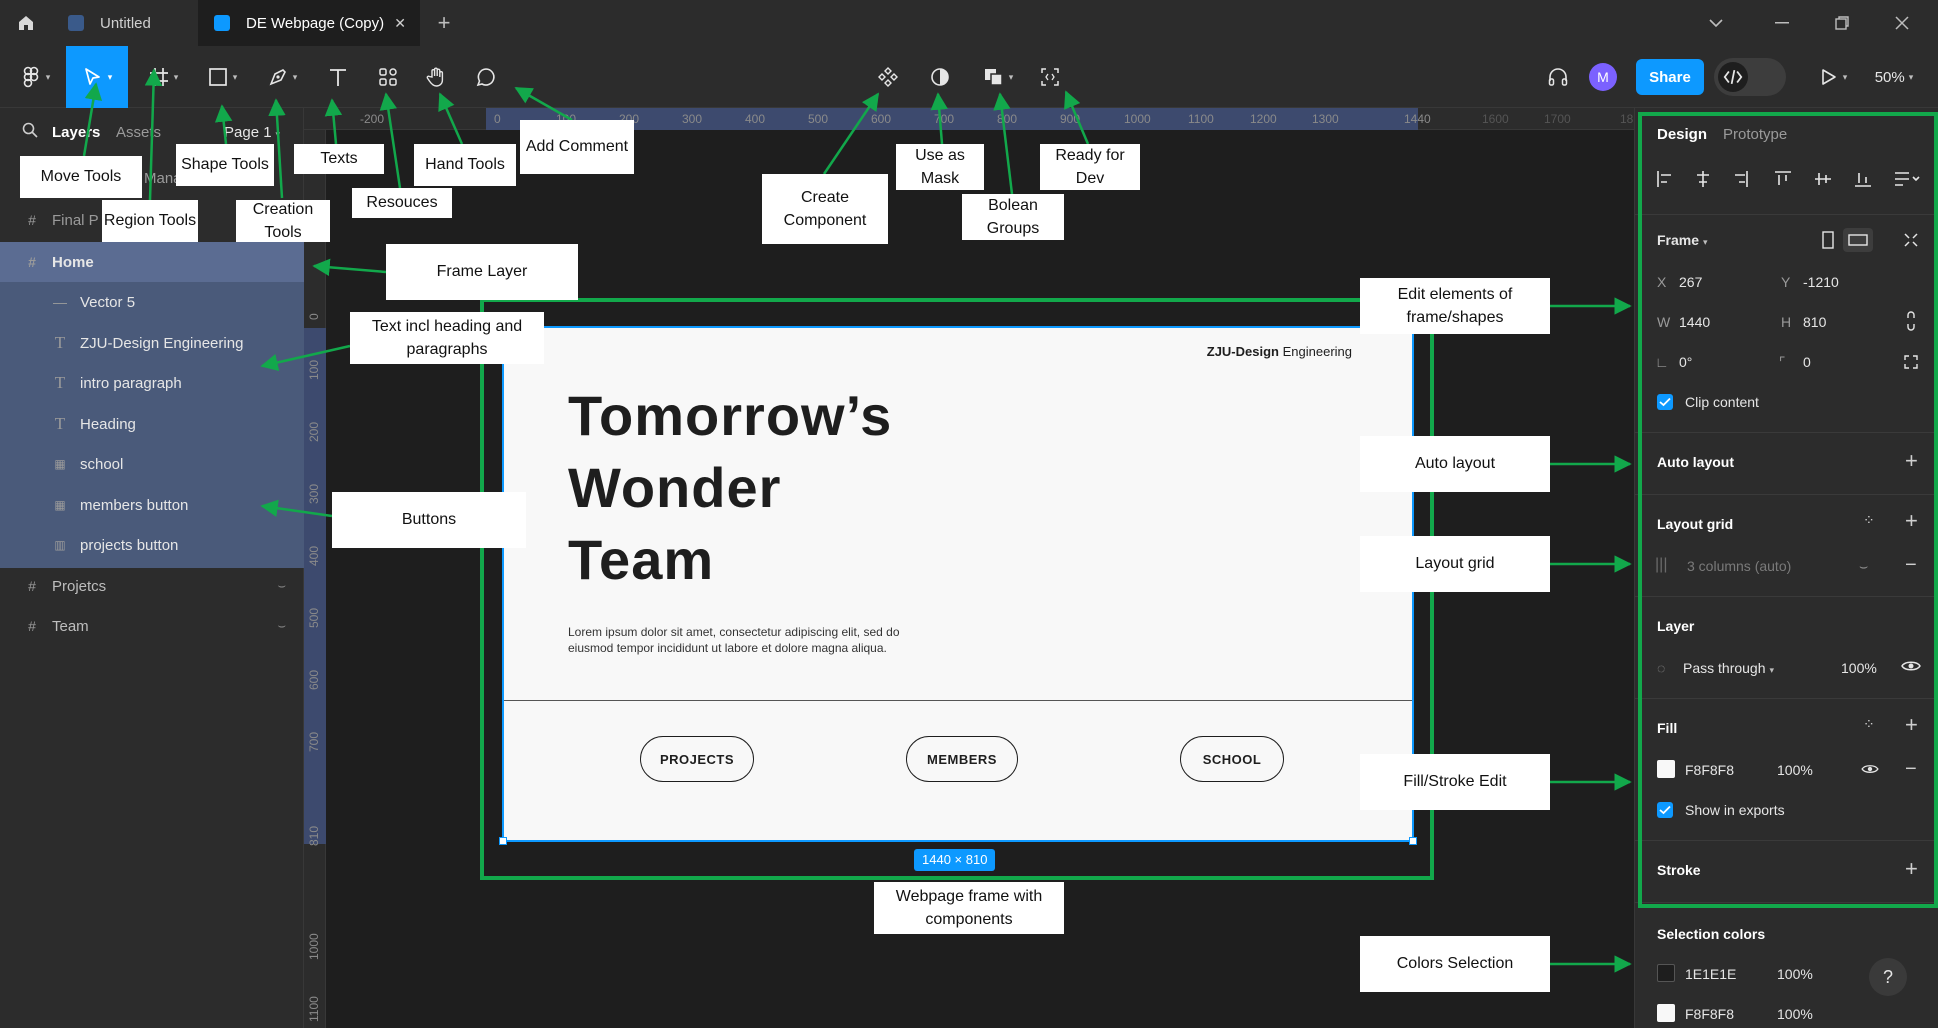  Describe the element at coordinates (152, 626) in the screenshot. I see `layer-team: # Team ⌣` at that location.